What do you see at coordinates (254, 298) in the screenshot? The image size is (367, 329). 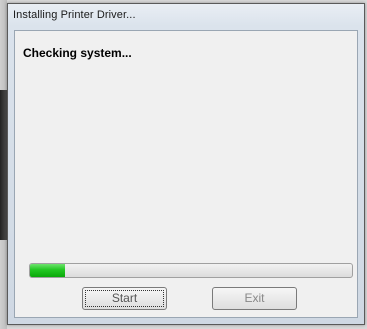 I see `exit-button: Exit` at bounding box center [254, 298].